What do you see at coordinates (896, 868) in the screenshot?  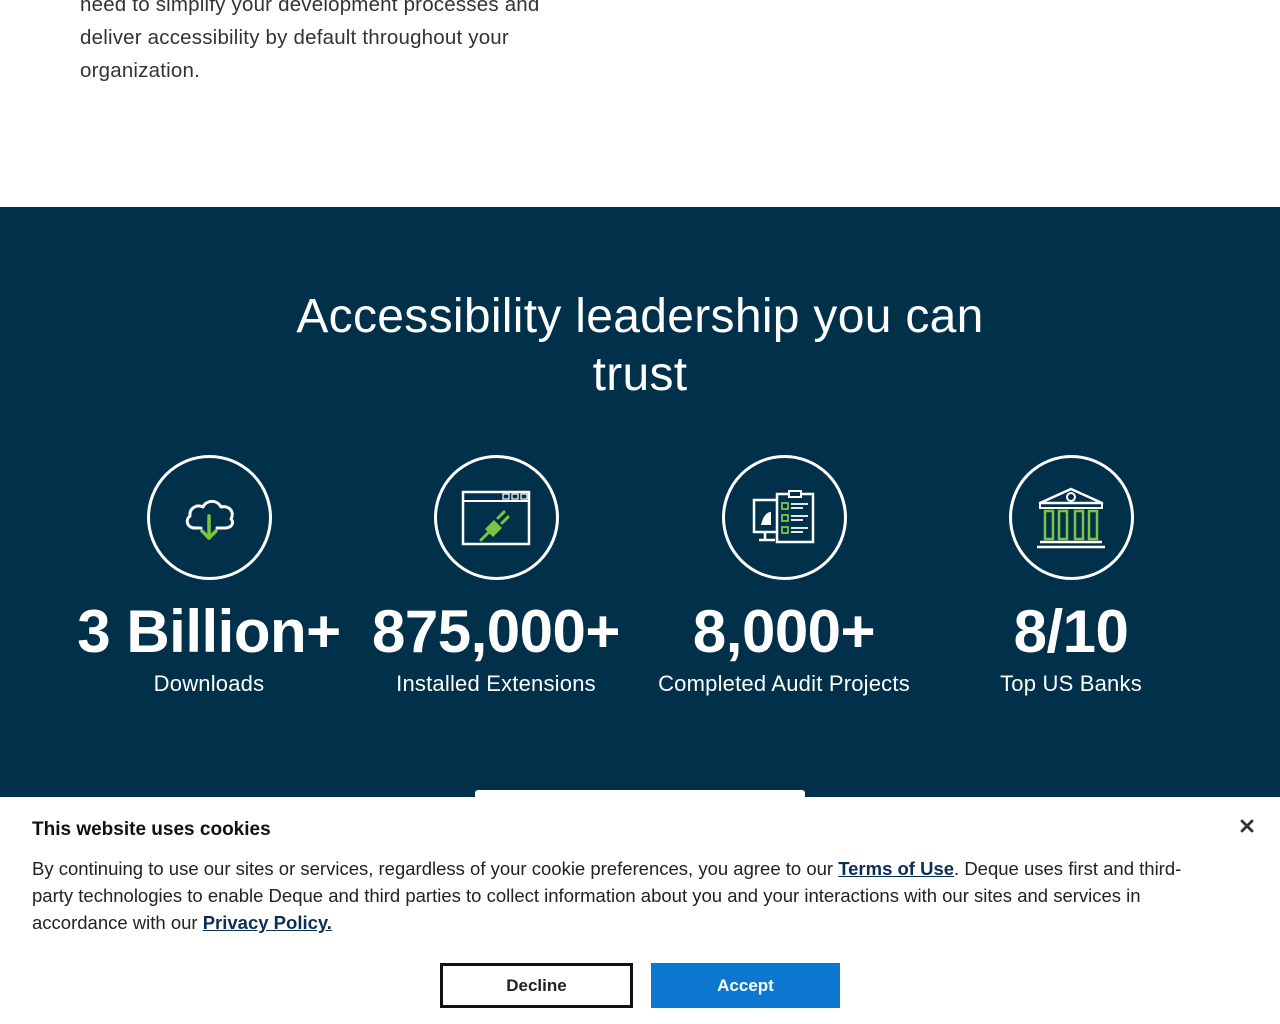 I see `terms-of-use-link: Terms of Use` at bounding box center [896, 868].